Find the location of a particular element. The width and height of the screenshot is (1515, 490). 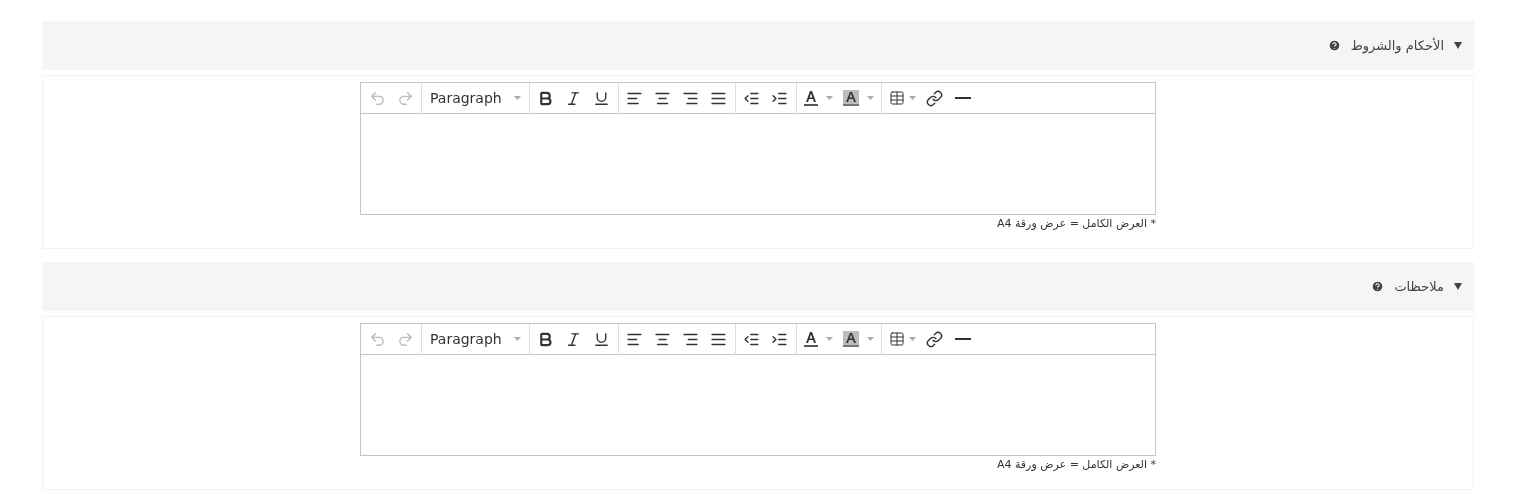

section-header: الأحكام والشروط is located at coordinates (758, 45).